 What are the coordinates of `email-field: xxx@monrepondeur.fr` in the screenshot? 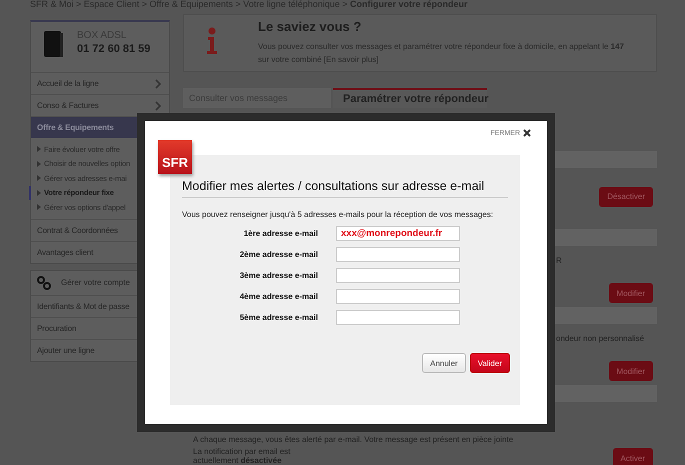 It's located at (398, 233).